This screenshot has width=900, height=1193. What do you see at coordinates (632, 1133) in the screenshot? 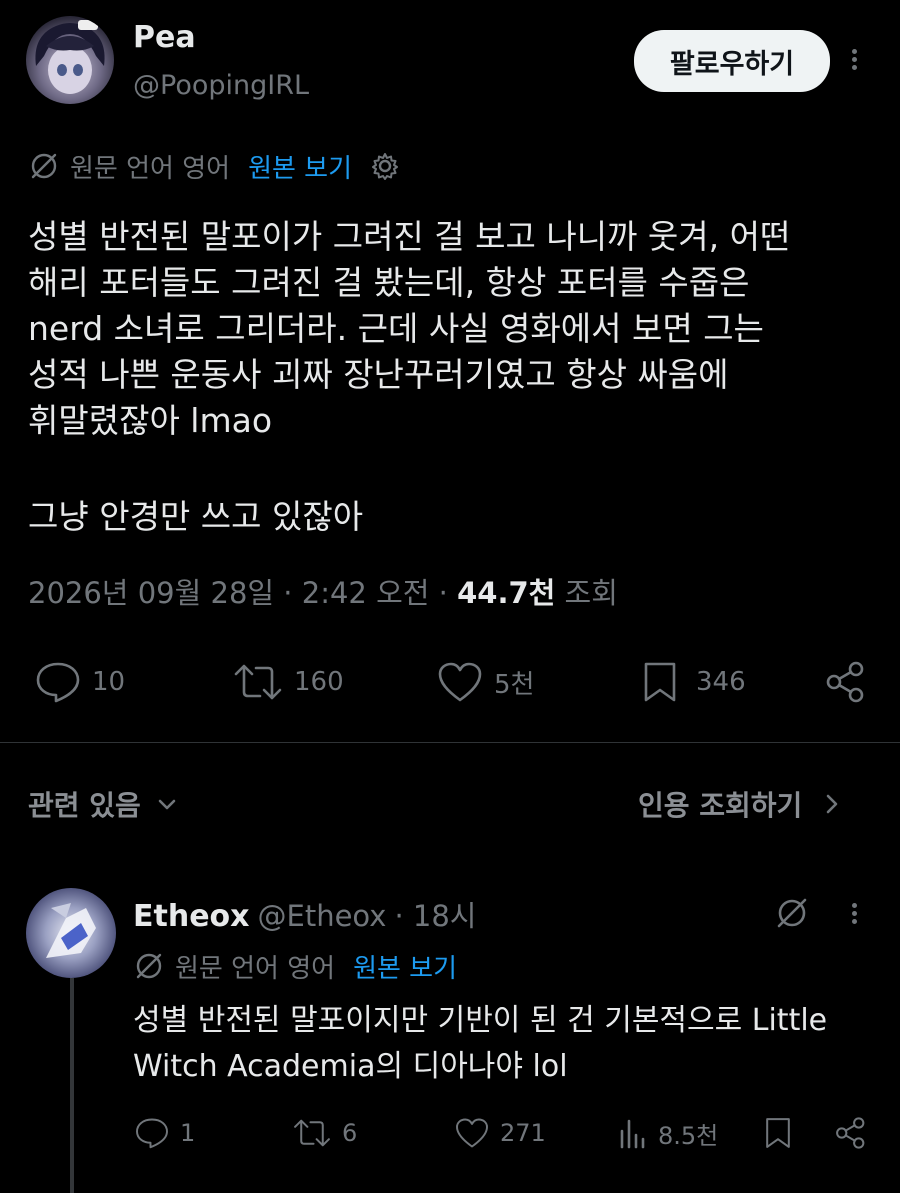
I see `analytics-icon` at bounding box center [632, 1133].